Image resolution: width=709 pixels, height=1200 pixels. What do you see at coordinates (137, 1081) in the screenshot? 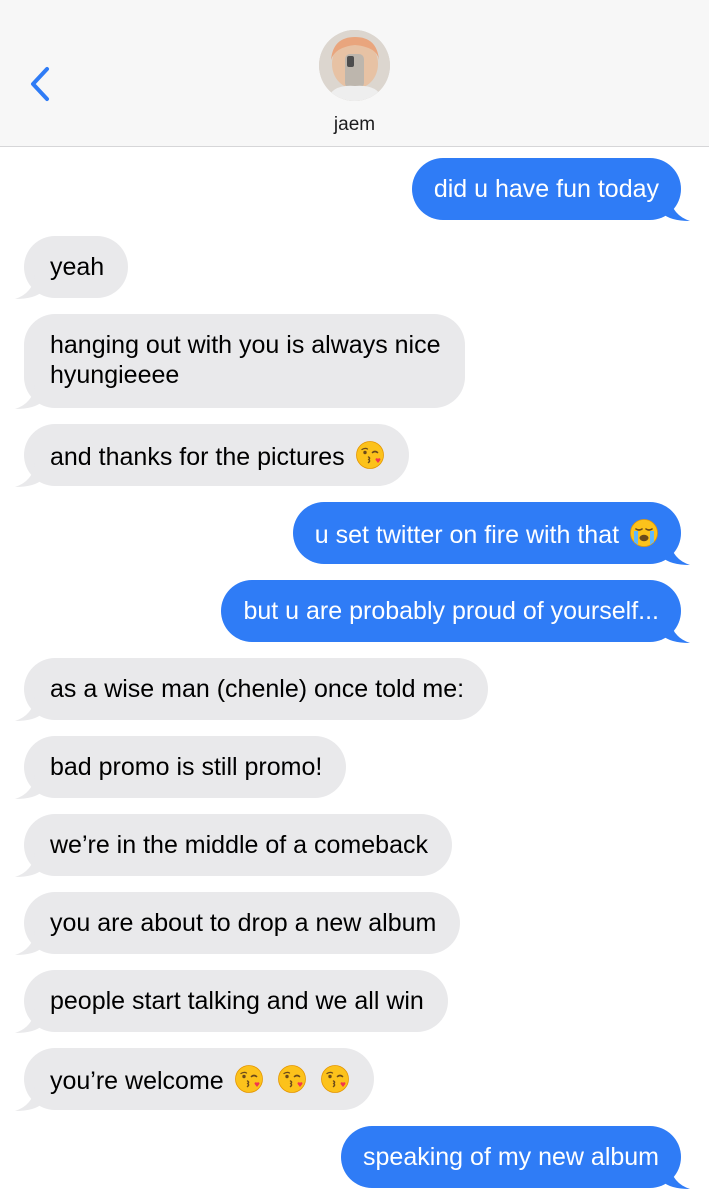
I see `message-text: you’re welcome` at bounding box center [137, 1081].